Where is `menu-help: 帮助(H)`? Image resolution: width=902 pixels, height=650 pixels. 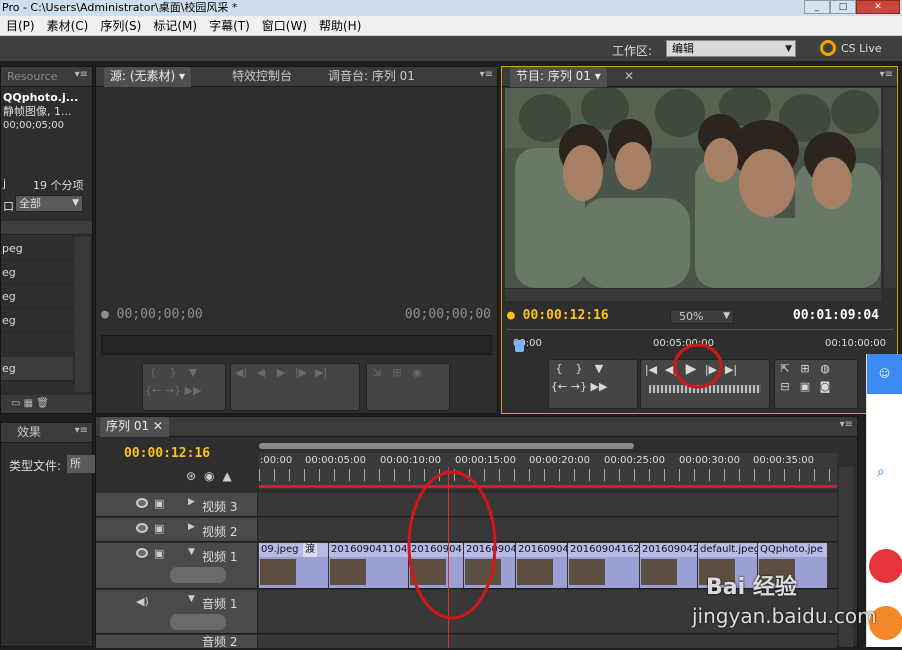 menu-help: 帮助(H) is located at coordinates (340, 25).